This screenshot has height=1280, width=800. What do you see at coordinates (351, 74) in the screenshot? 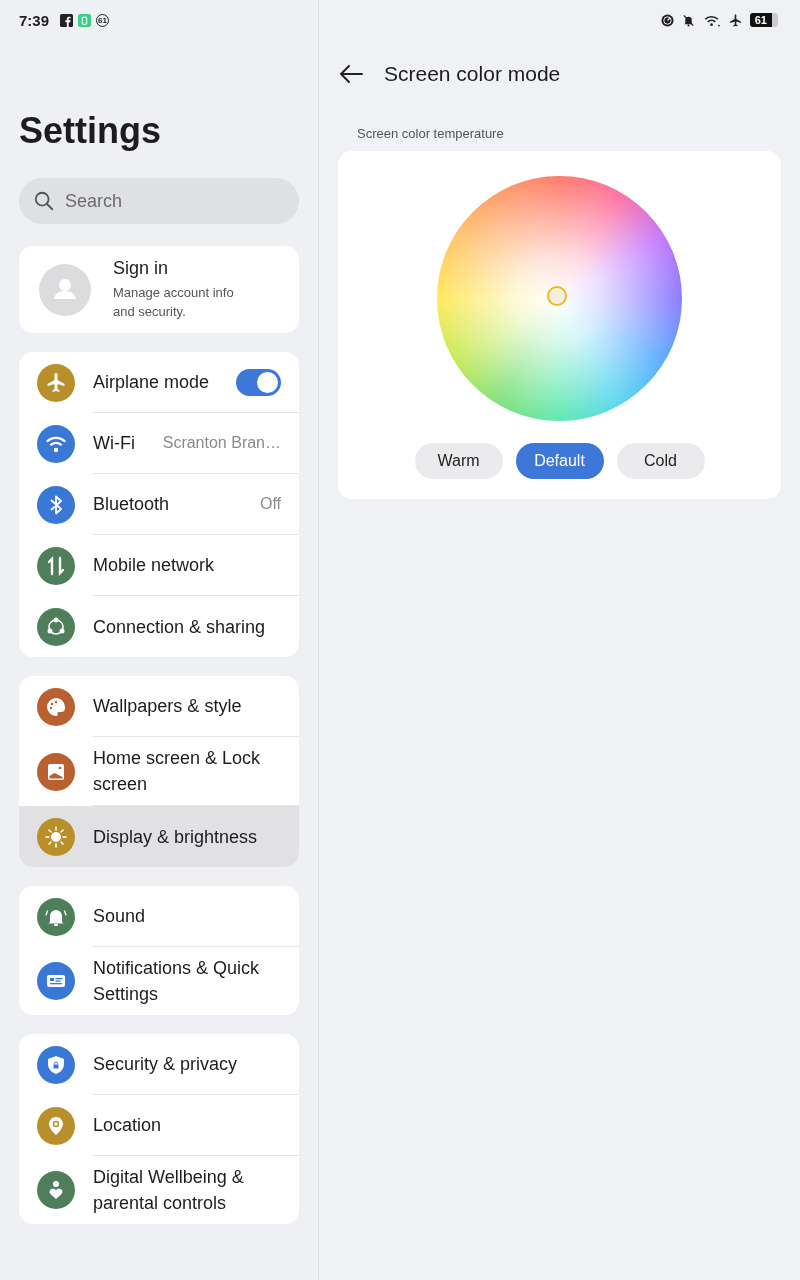
I see `back-arrow-icon` at bounding box center [351, 74].